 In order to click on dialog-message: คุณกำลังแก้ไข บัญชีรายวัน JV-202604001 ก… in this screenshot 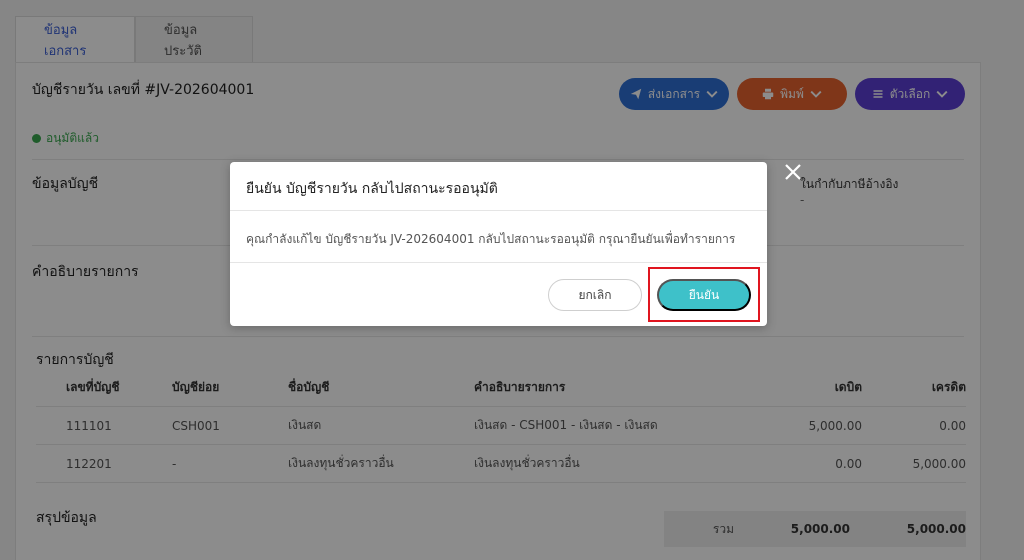, I will do `click(491, 239)`.